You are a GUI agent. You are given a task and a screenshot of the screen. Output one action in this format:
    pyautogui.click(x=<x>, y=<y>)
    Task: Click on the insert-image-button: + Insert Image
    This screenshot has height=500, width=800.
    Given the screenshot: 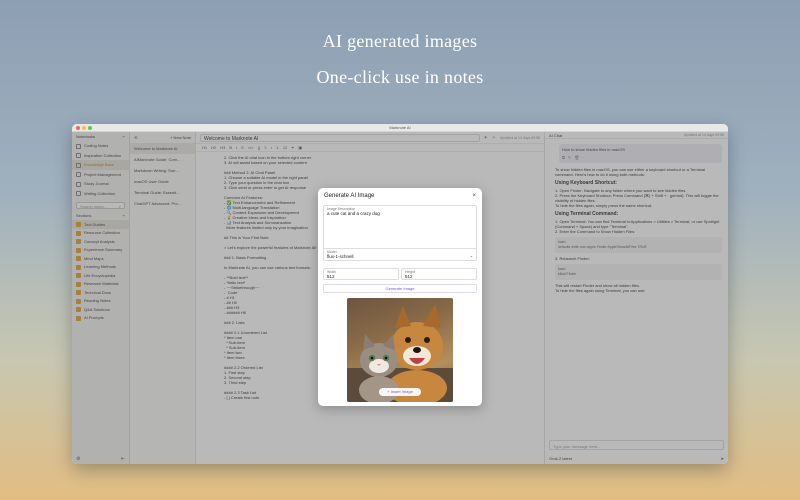 What is the action you would take?
    pyautogui.click(x=400, y=392)
    